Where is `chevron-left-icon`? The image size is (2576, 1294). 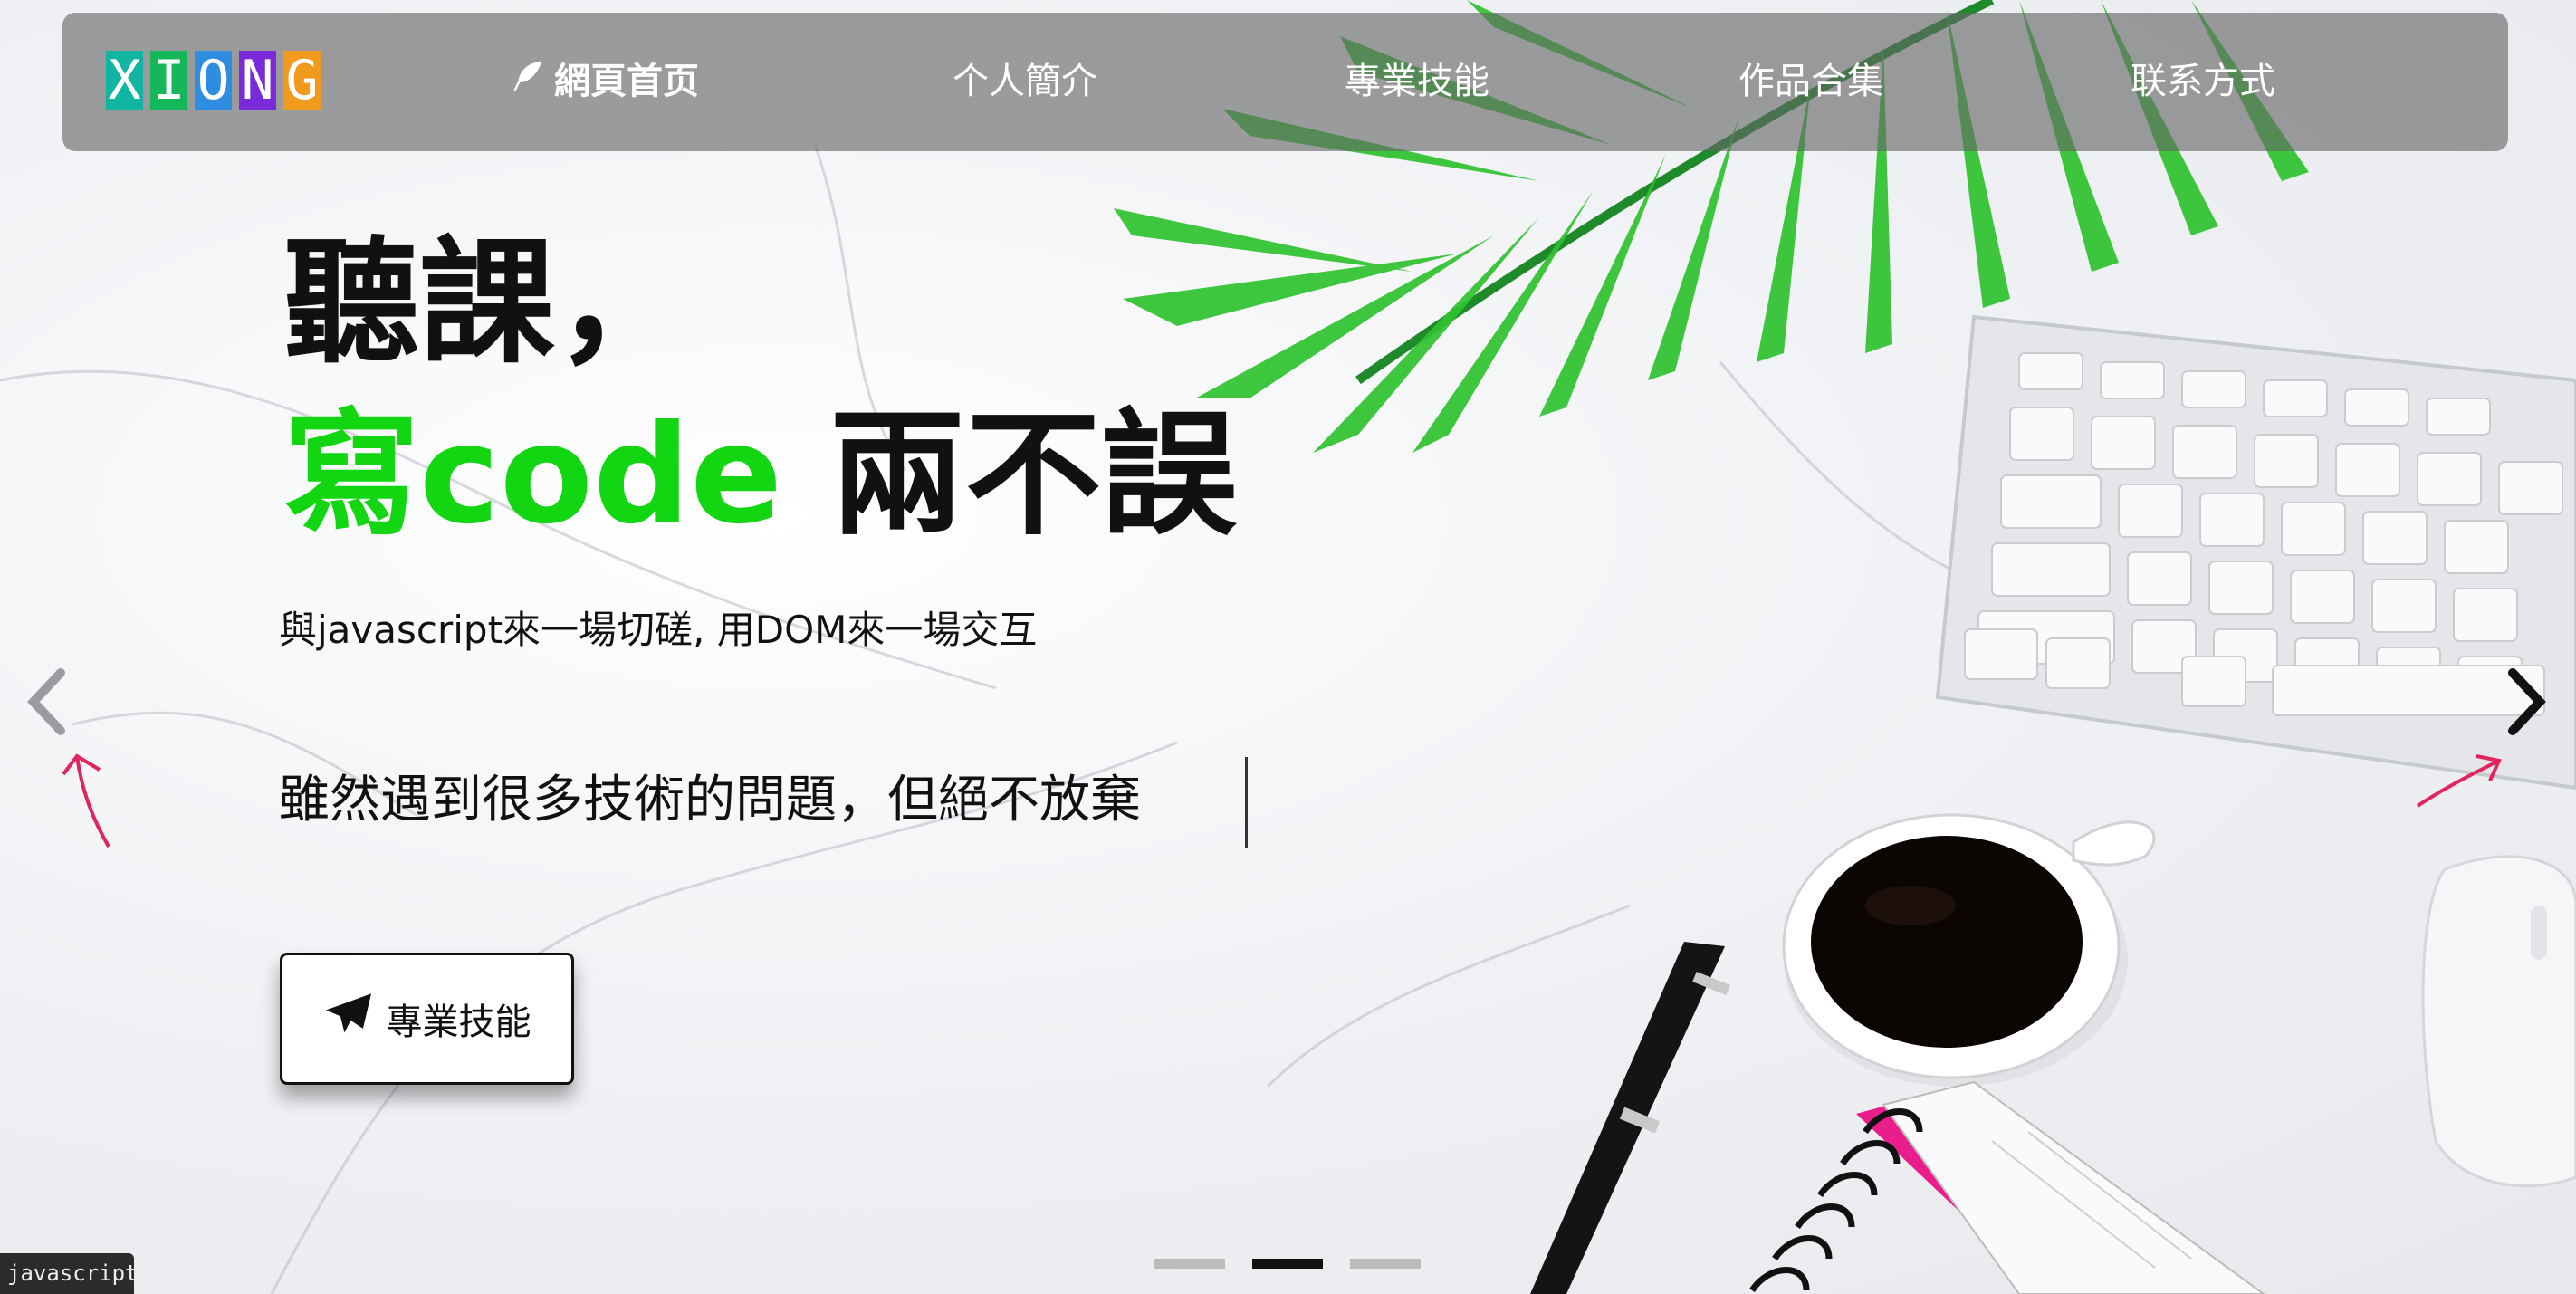 chevron-left-icon is located at coordinates (46, 701).